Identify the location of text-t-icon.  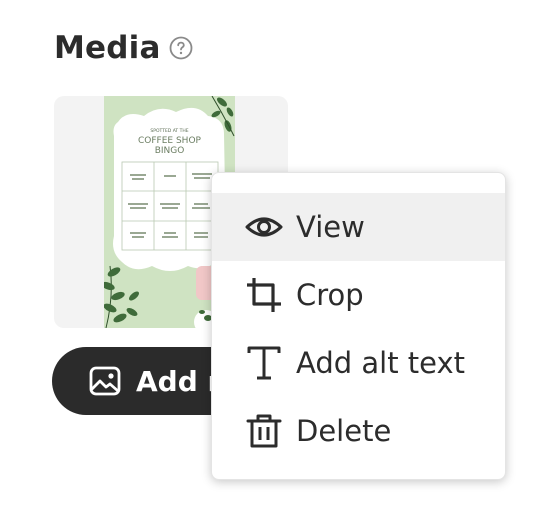
(264, 363).